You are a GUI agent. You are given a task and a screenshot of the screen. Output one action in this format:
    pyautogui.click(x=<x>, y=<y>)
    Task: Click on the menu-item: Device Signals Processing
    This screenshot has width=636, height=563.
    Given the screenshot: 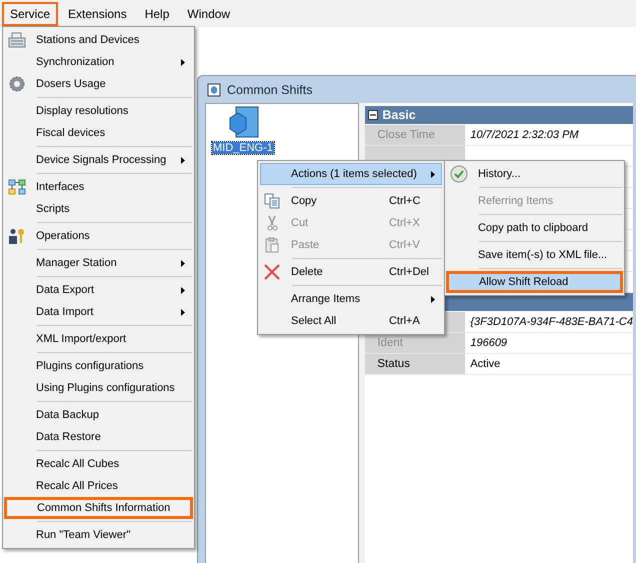 What is the action you would take?
    pyautogui.click(x=98, y=160)
    